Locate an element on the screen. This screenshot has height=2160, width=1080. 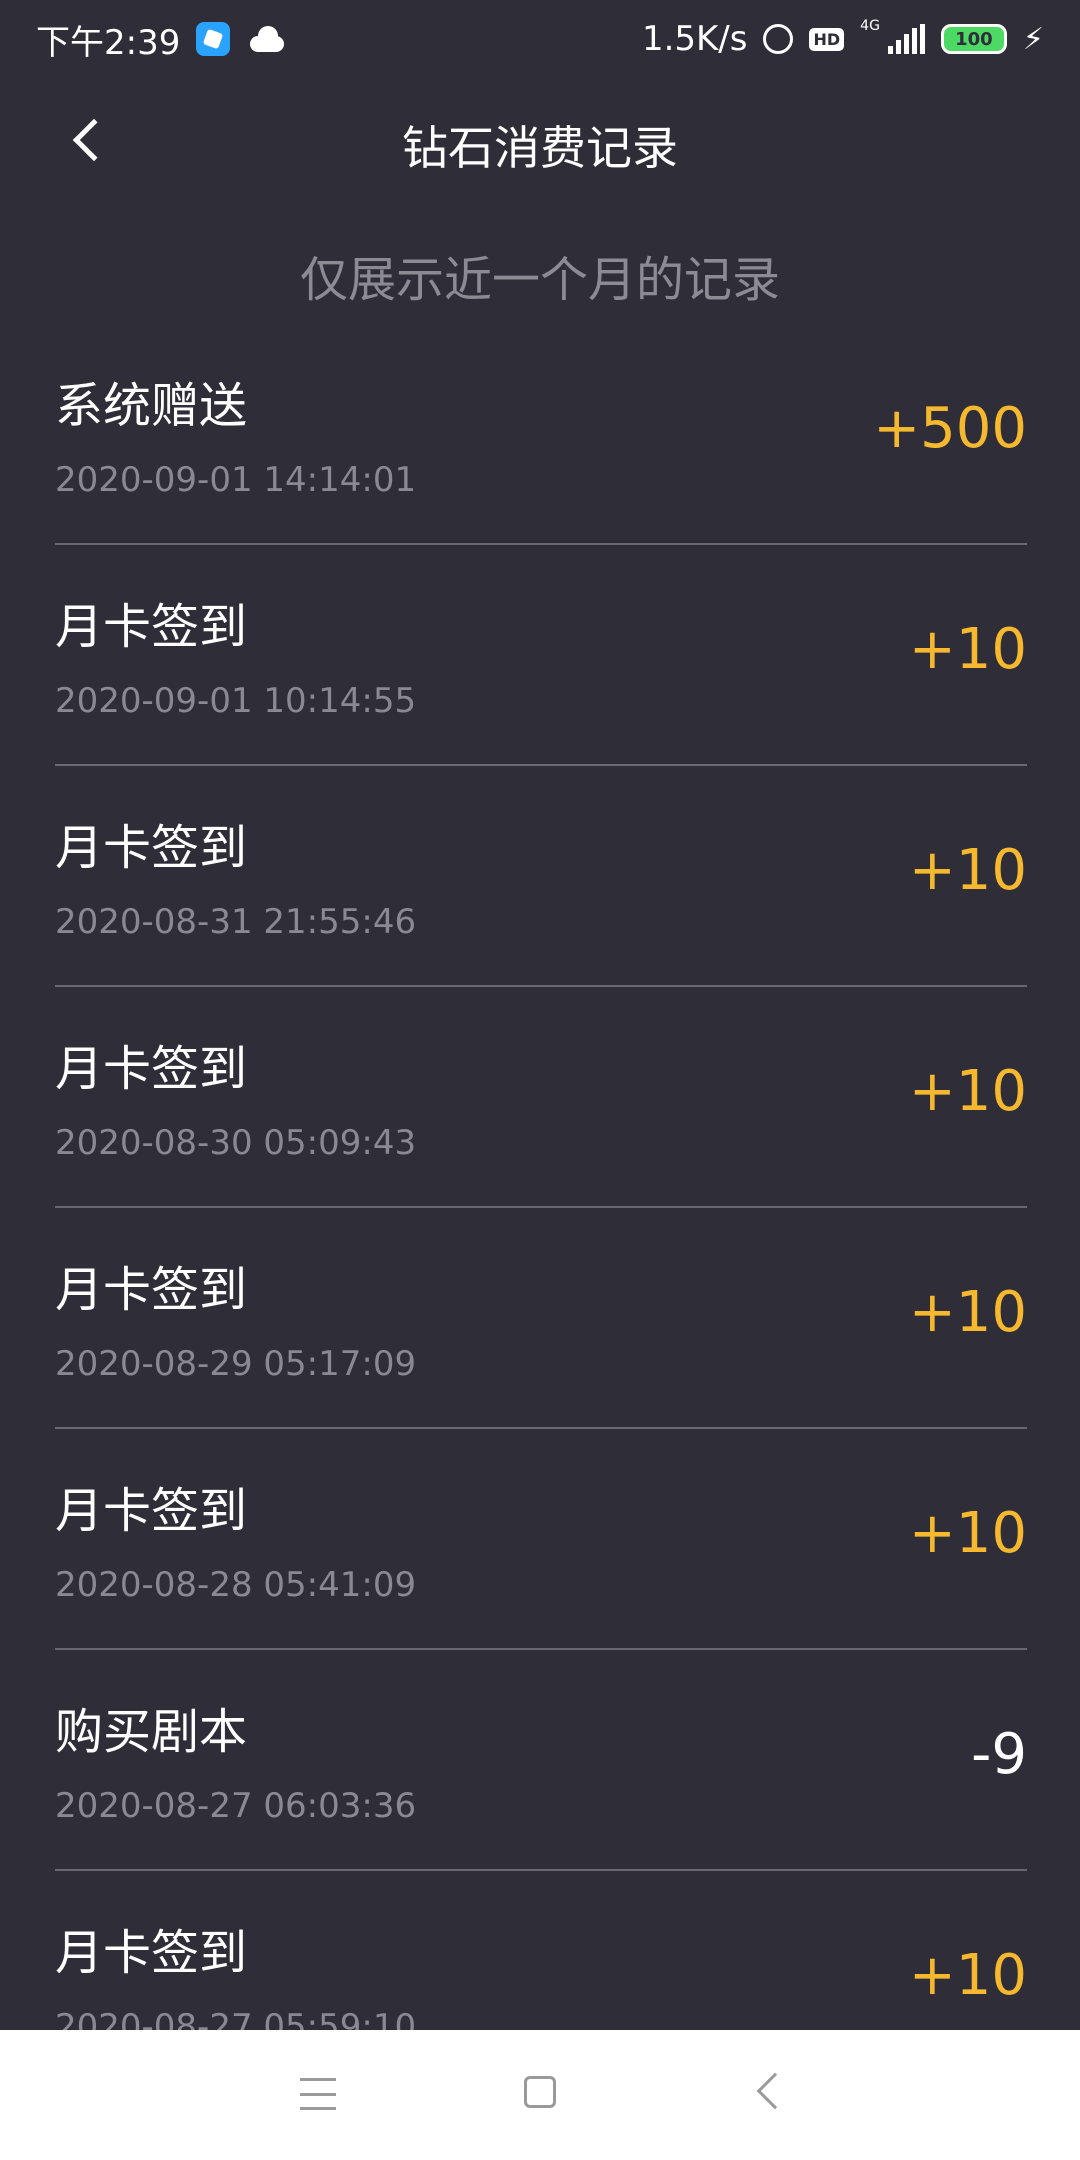
list-item: 购买剧本 2020-08-27 06:03:36 -9 is located at coordinates (541, 1760).